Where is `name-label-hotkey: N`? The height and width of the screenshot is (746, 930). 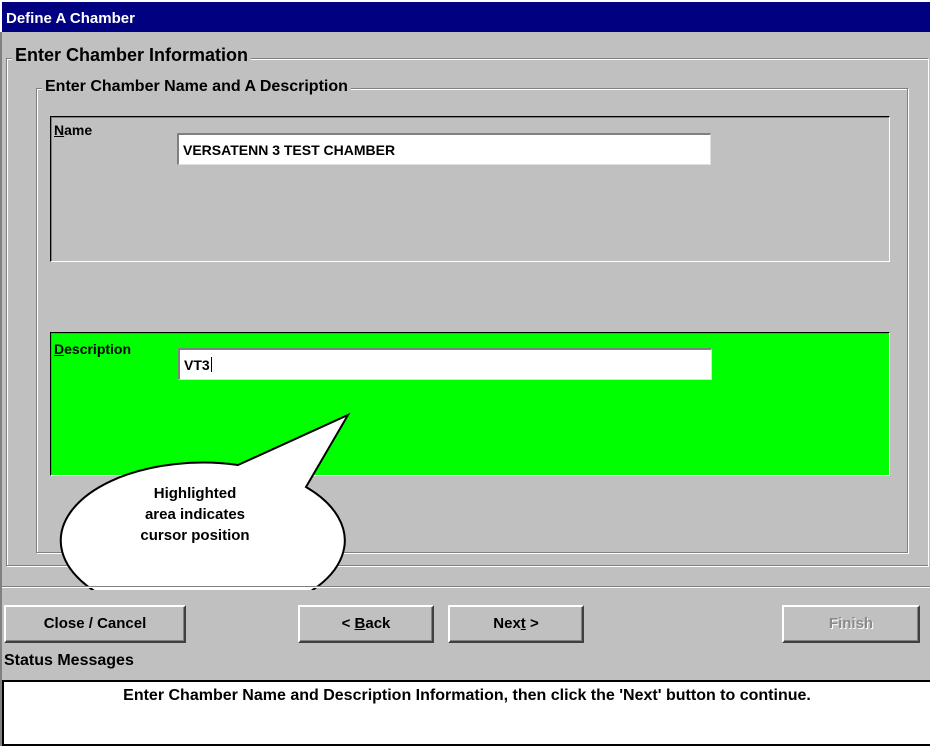 name-label-hotkey: N is located at coordinates (59, 130).